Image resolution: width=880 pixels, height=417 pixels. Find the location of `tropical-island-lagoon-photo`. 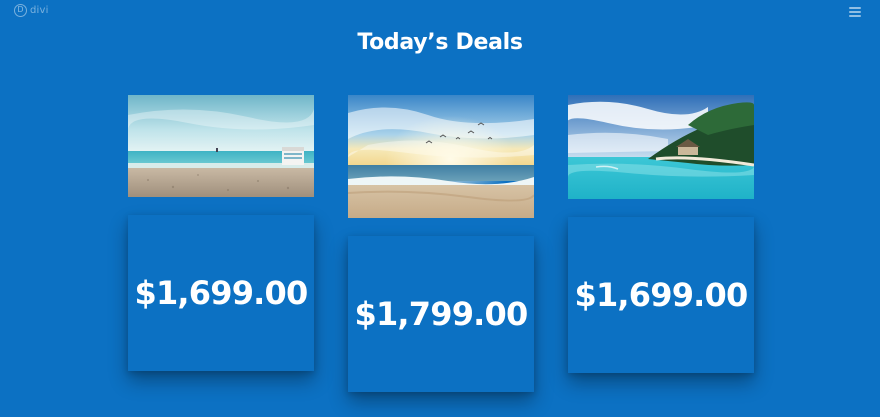

tropical-island-lagoon-photo is located at coordinates (661, 147).